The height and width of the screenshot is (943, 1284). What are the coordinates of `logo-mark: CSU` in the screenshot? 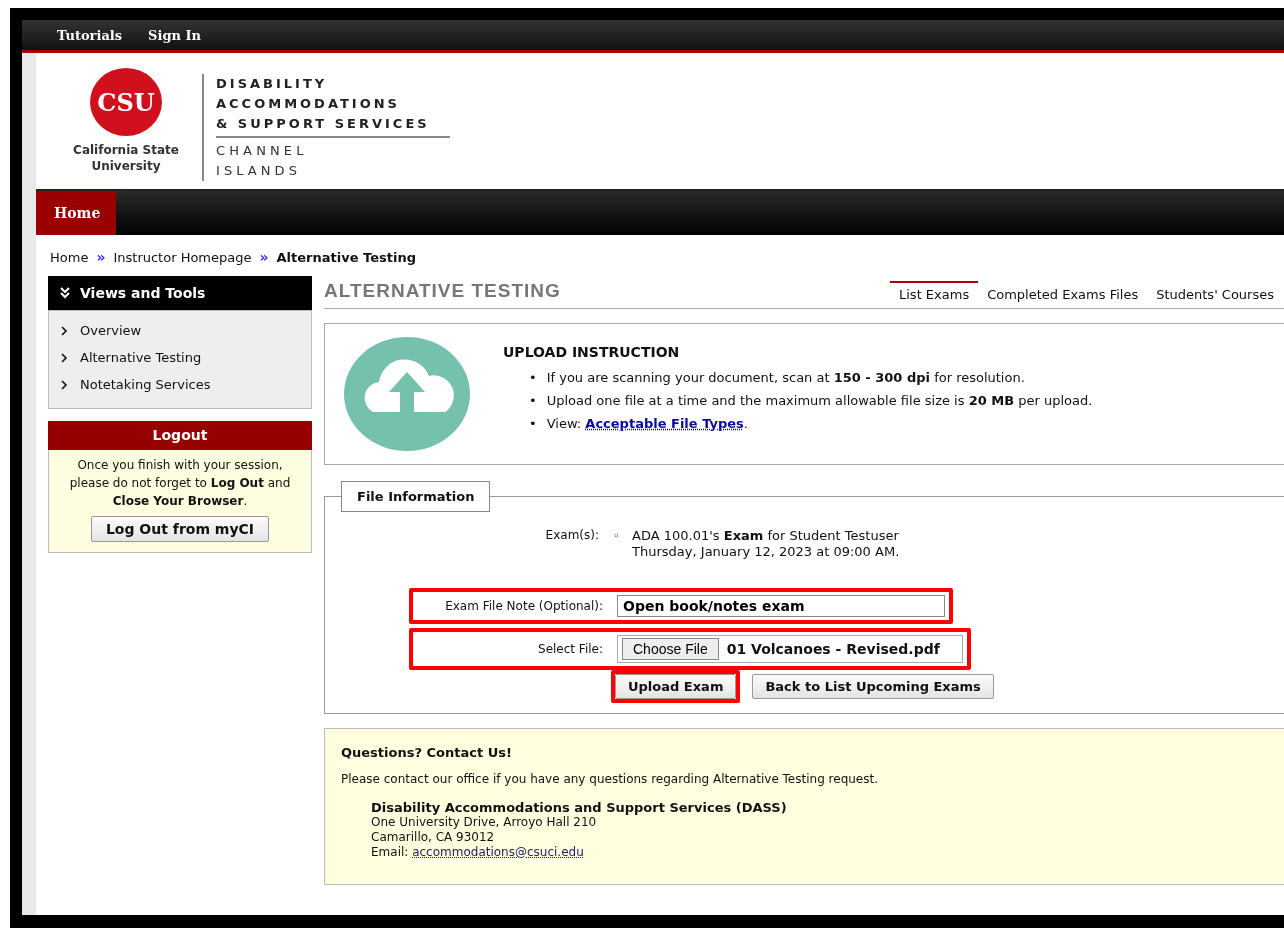 It's located at (126, 102).